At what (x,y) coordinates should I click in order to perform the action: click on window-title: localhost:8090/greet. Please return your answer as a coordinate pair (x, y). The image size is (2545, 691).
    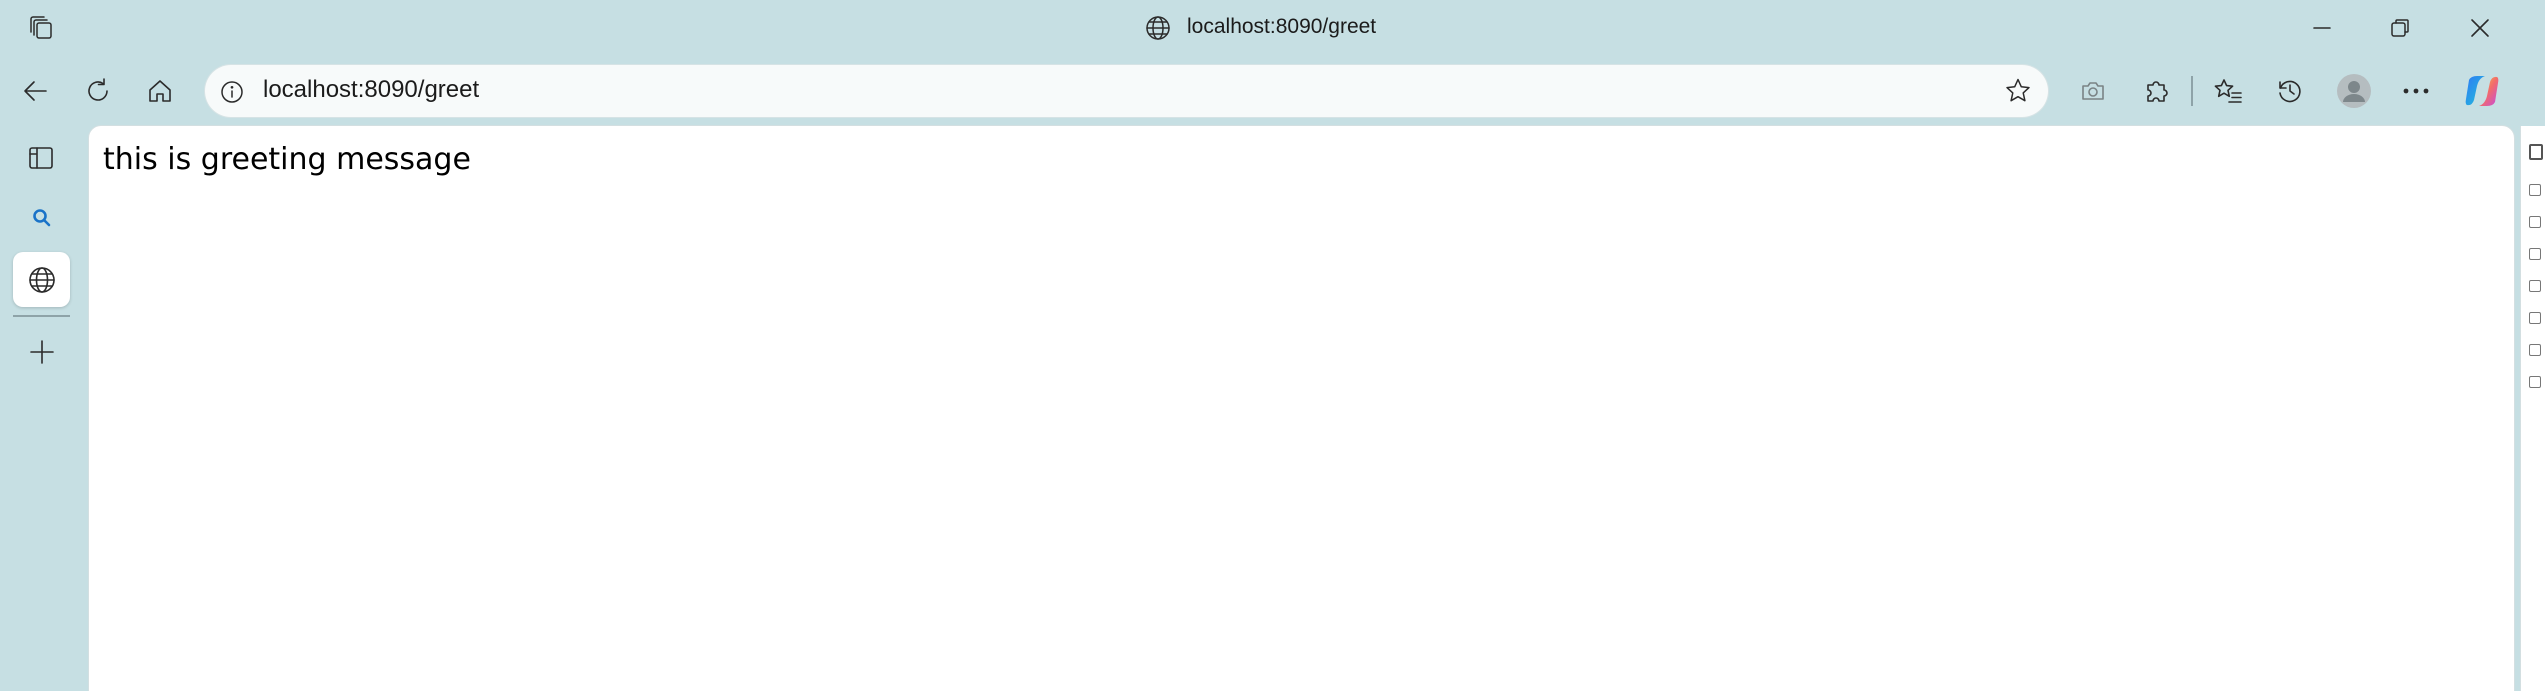
    Looking at the image, I should click on (1282, 26).